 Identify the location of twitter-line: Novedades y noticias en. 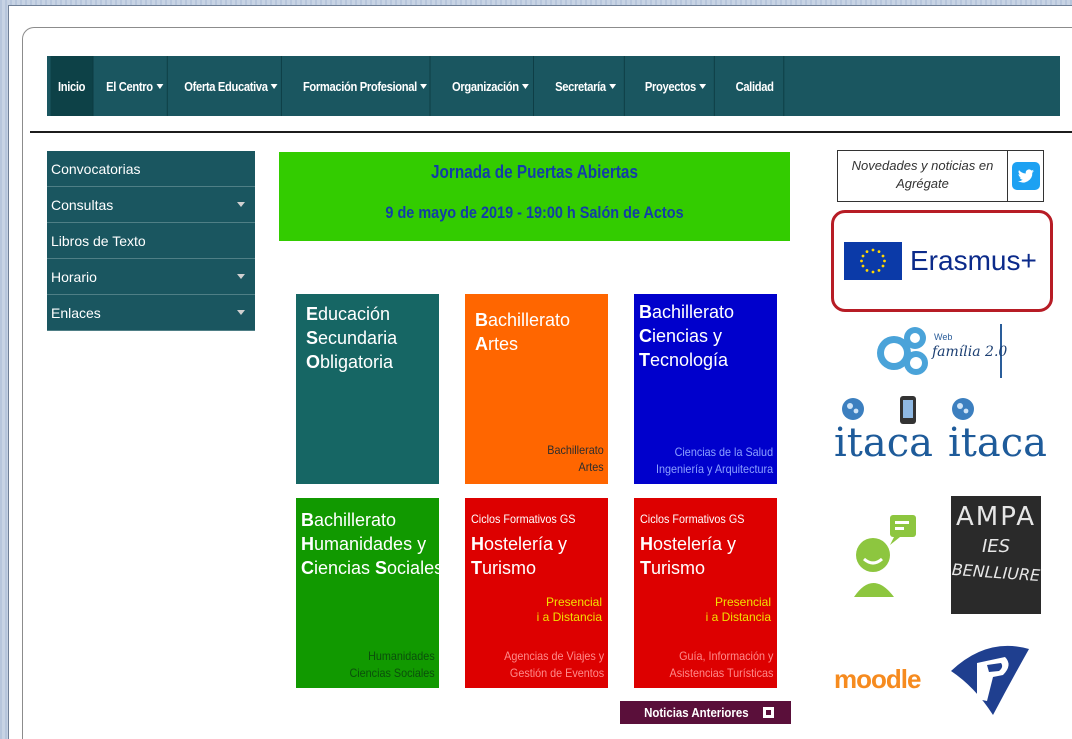
(922, 165).